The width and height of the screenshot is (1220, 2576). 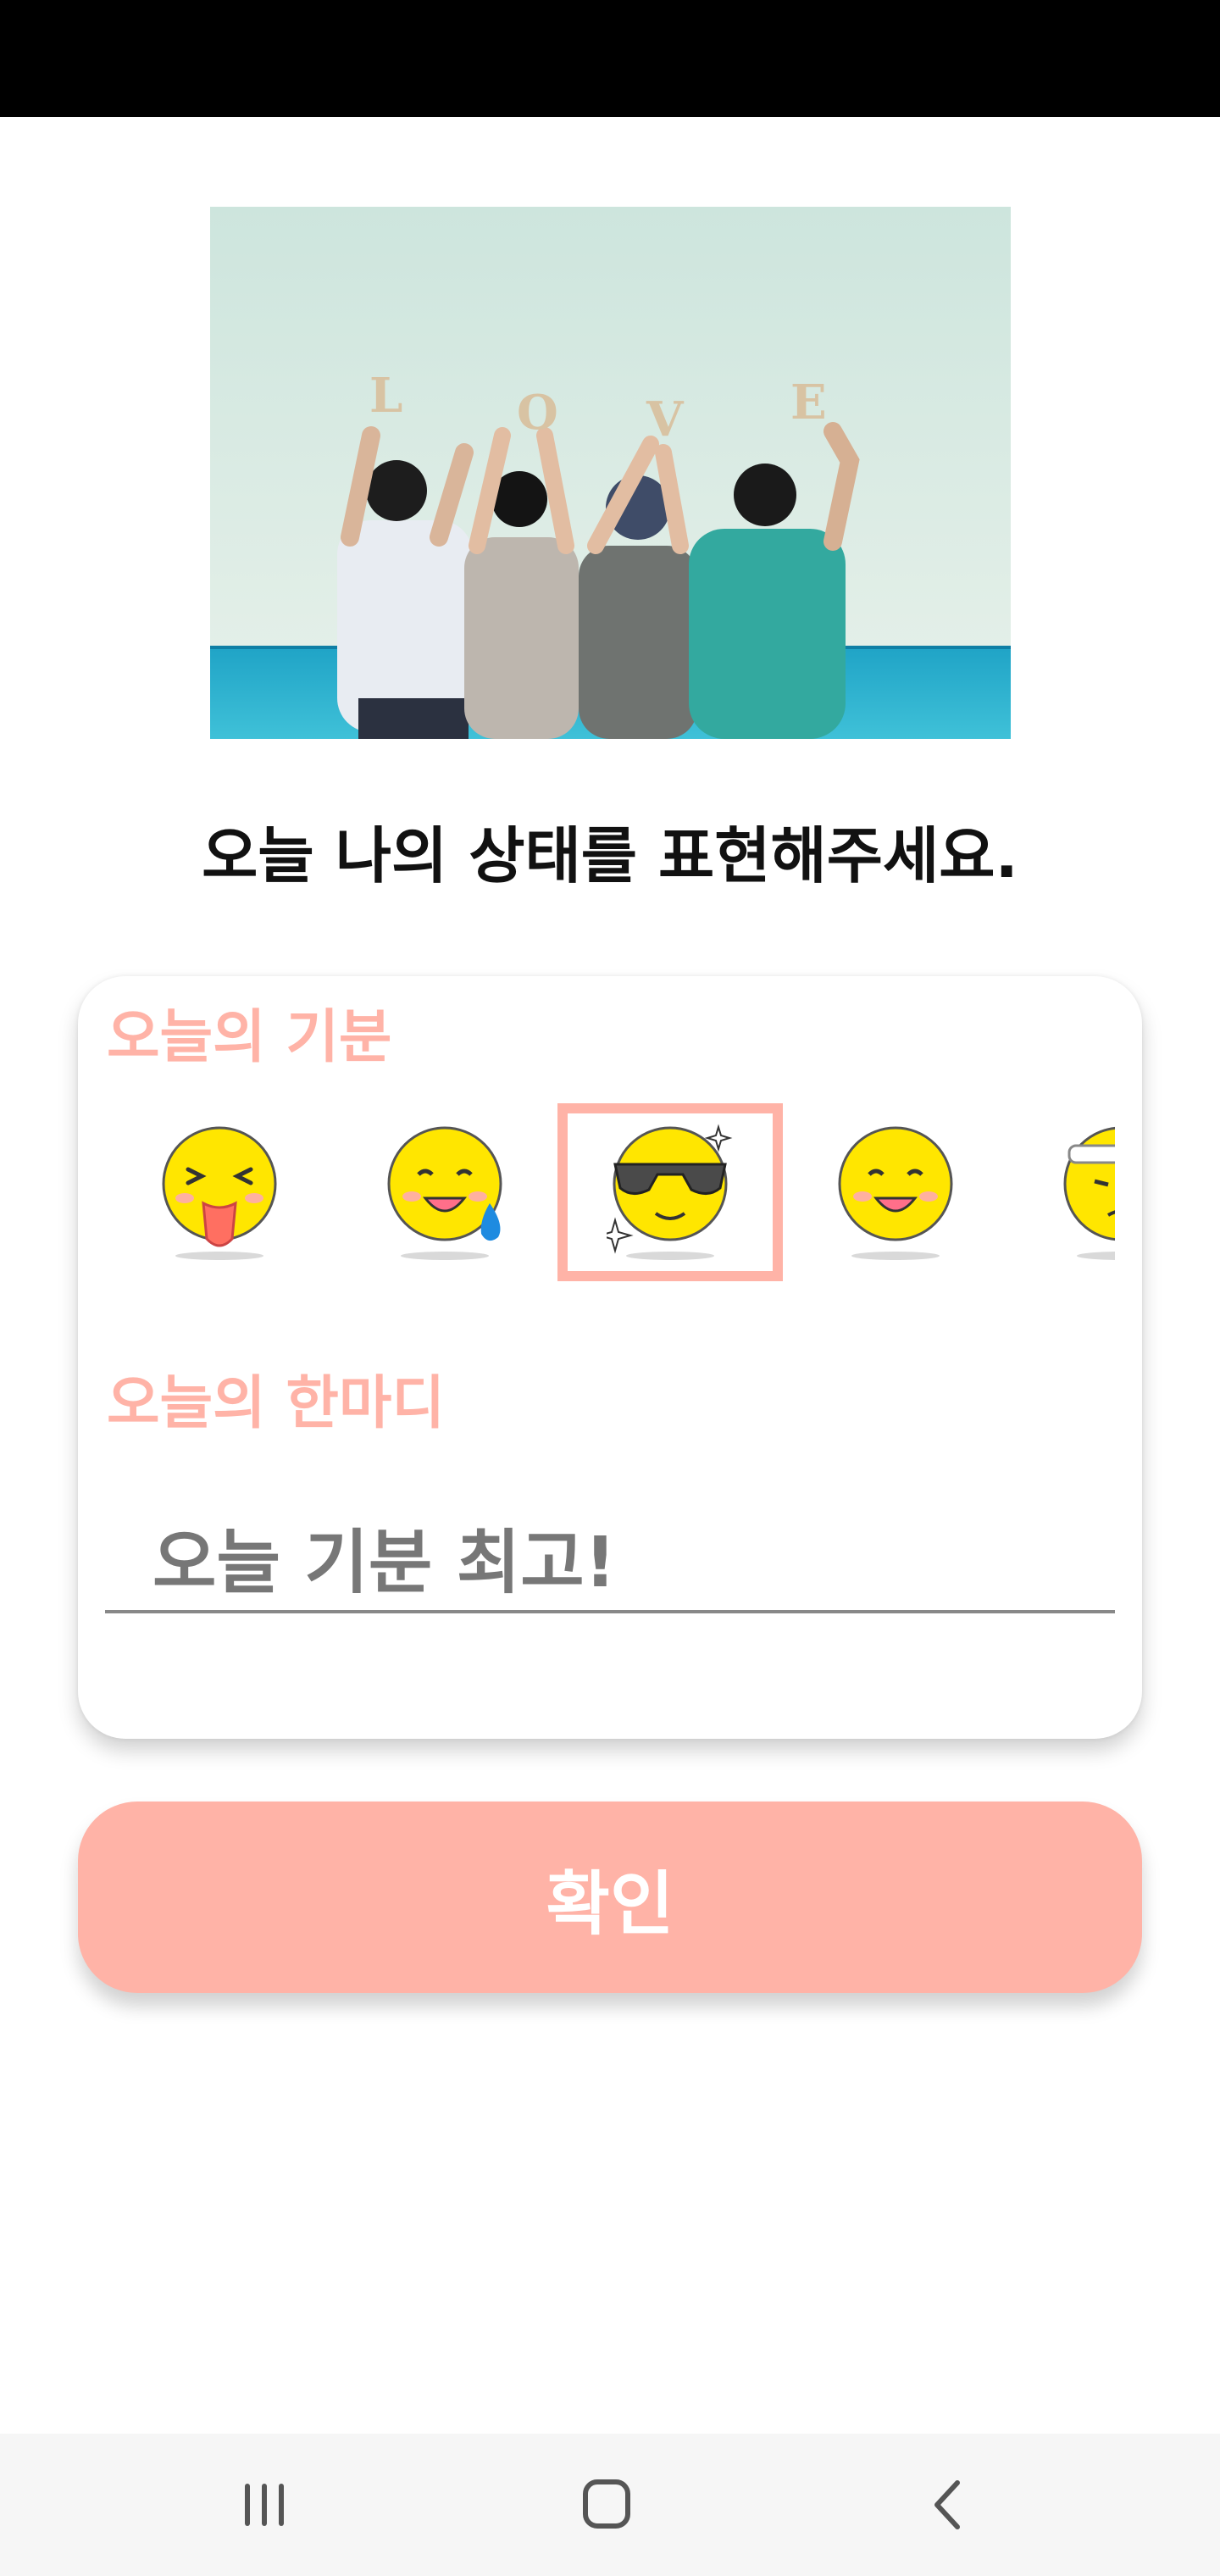 I want to click on headband-emoji-icon, so click(x=1089, y=1193).